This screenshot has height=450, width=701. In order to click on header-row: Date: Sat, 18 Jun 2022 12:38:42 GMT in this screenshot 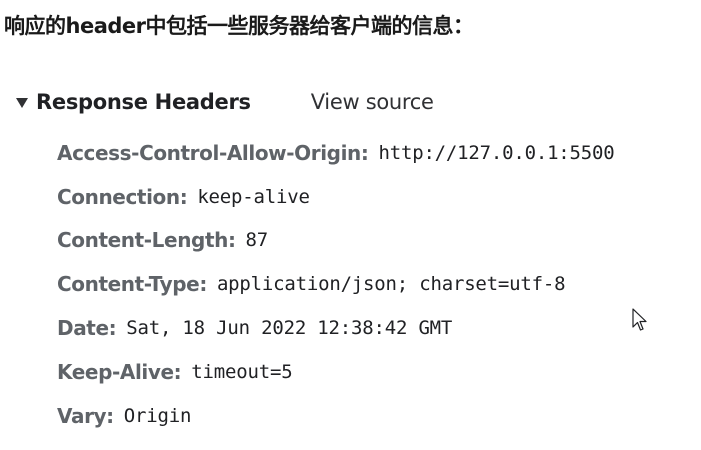, I will do `click(336, 328)`.